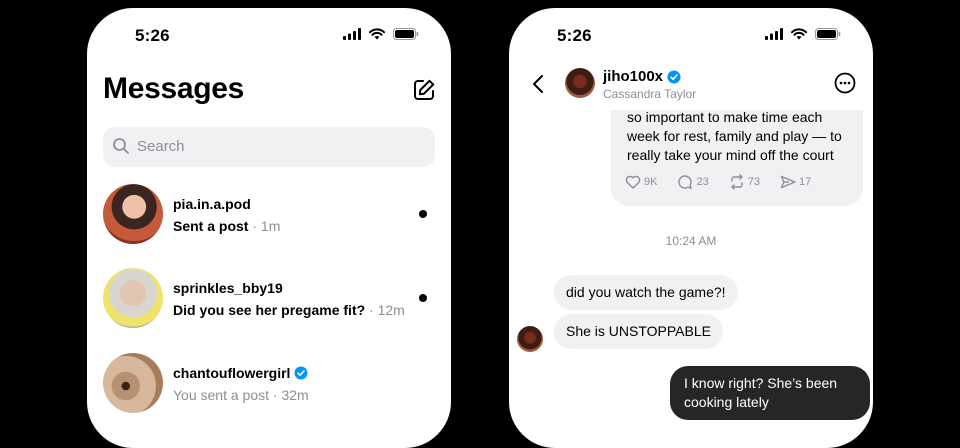  Describe the element at coordinates (530, 339) in the screenshot. I see `sender-avatar` at that location.